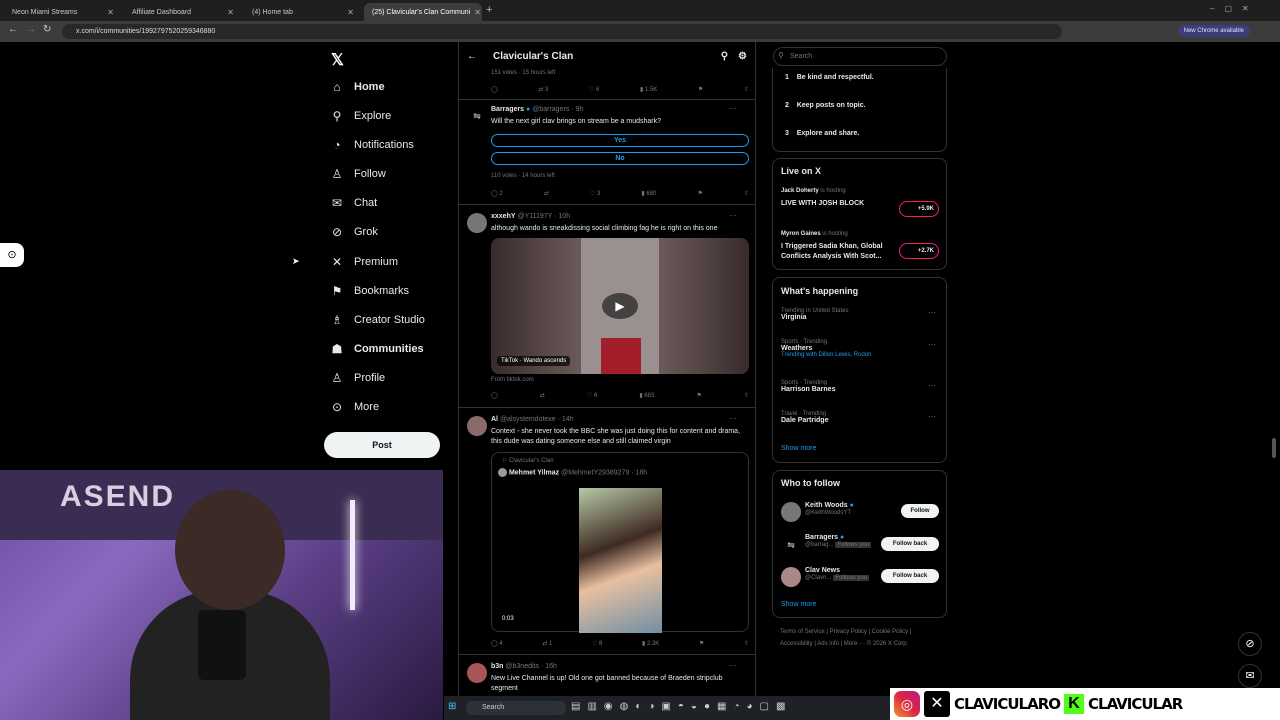 Image resolution: width=1280 pixels, height=720 pixels. Describe the element at coordinates (648, 193) in the screenshot. I see `views-action: ▮ 680` at that location.